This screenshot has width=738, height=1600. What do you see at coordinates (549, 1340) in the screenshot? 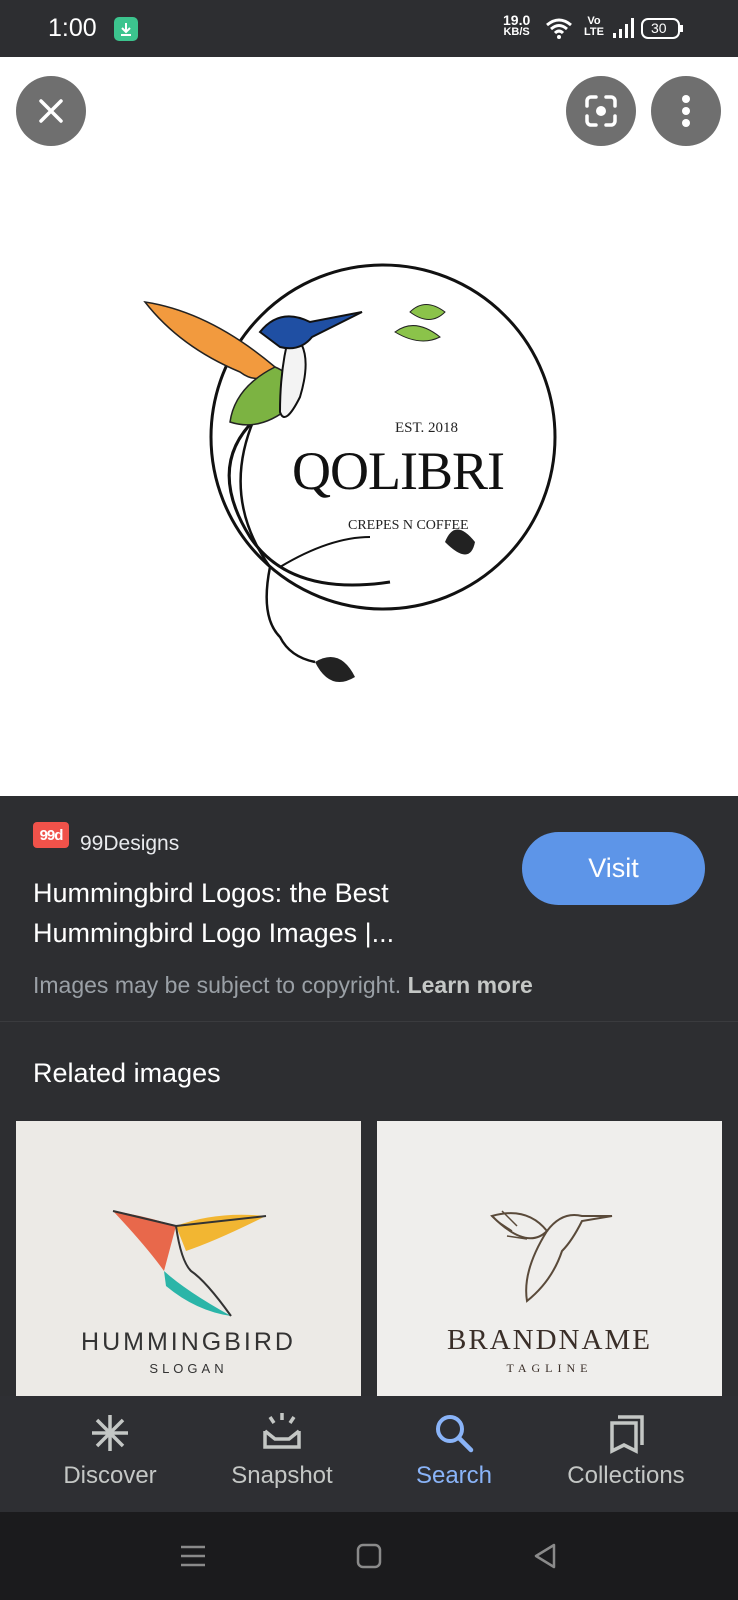
I see `related-image-2-title: BRANDNAME` at bounding box center [549, 1340].